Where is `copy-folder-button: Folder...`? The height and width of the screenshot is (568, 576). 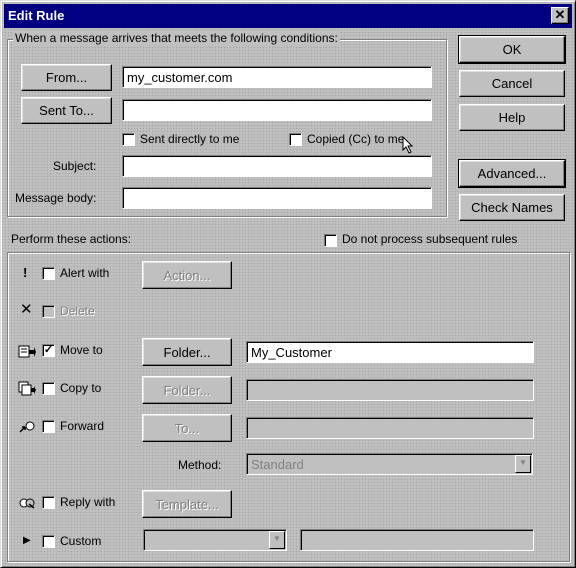
copy-folder-button: Folder... is located at coordinates (187, 390).